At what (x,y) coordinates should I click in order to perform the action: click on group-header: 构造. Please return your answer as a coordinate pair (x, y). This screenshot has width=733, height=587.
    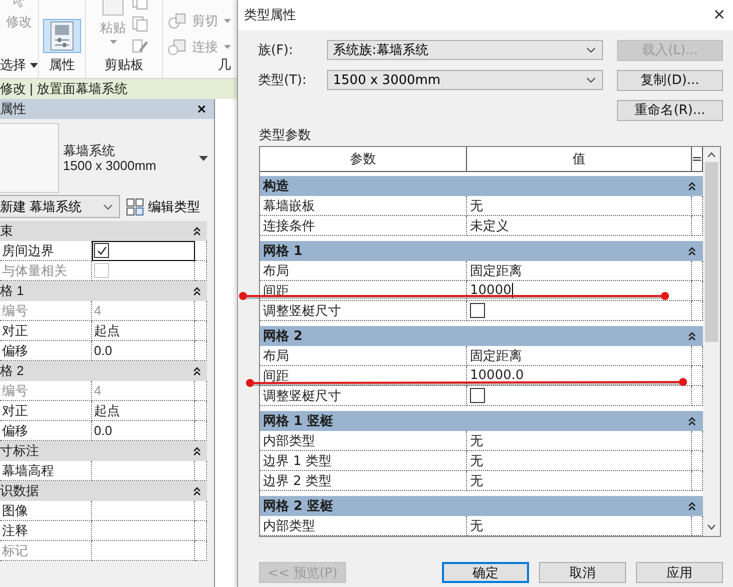
    Looking at the image, I should click on (481, 186).